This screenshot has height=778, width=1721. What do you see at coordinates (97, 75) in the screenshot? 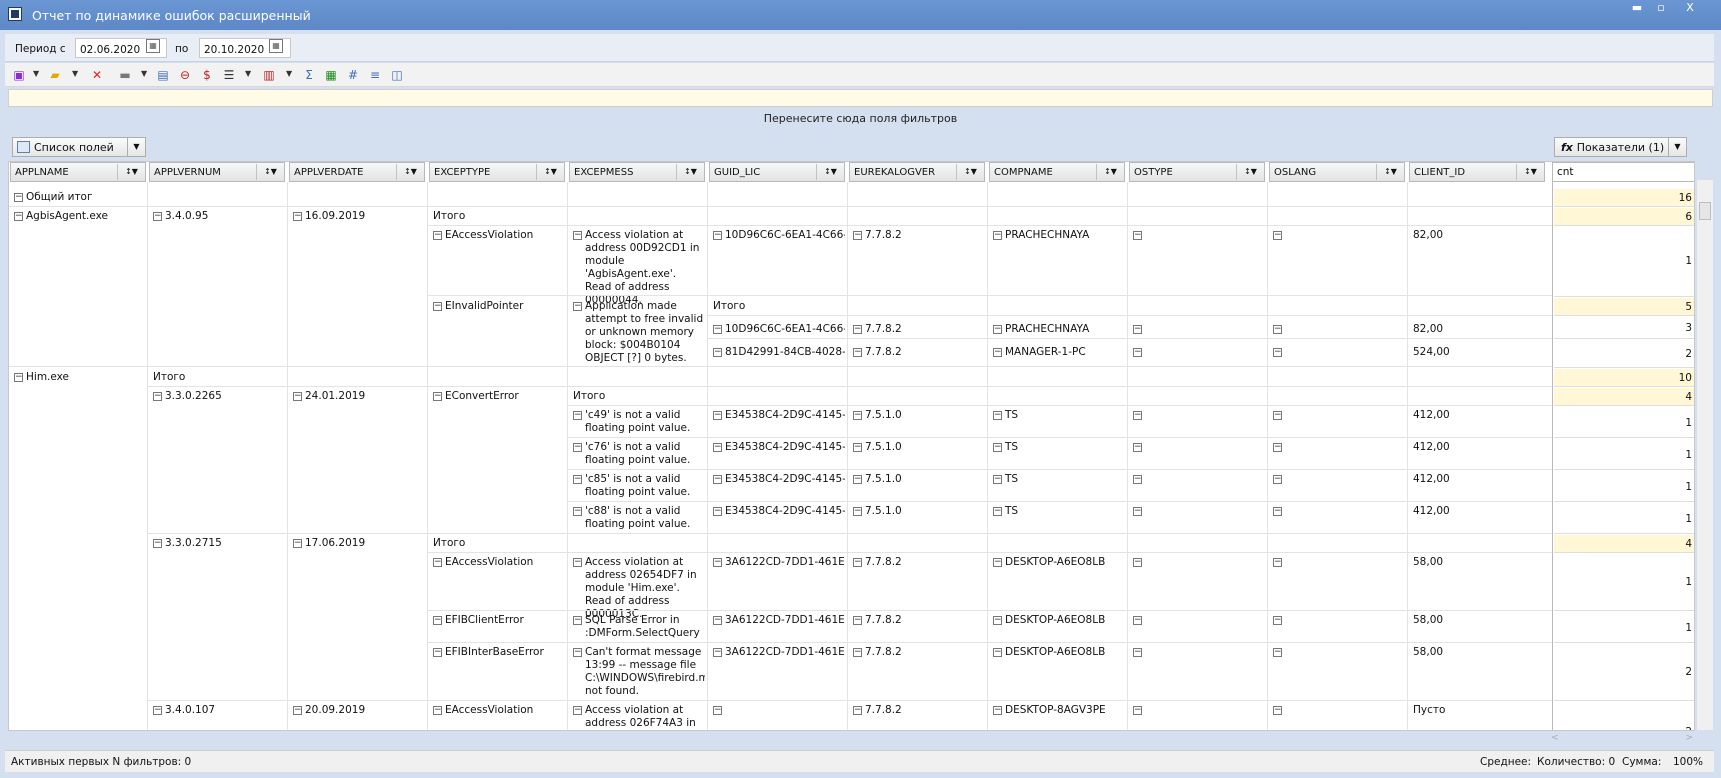
I see `delete-icon: ✕` at bounding box center [97, 75].